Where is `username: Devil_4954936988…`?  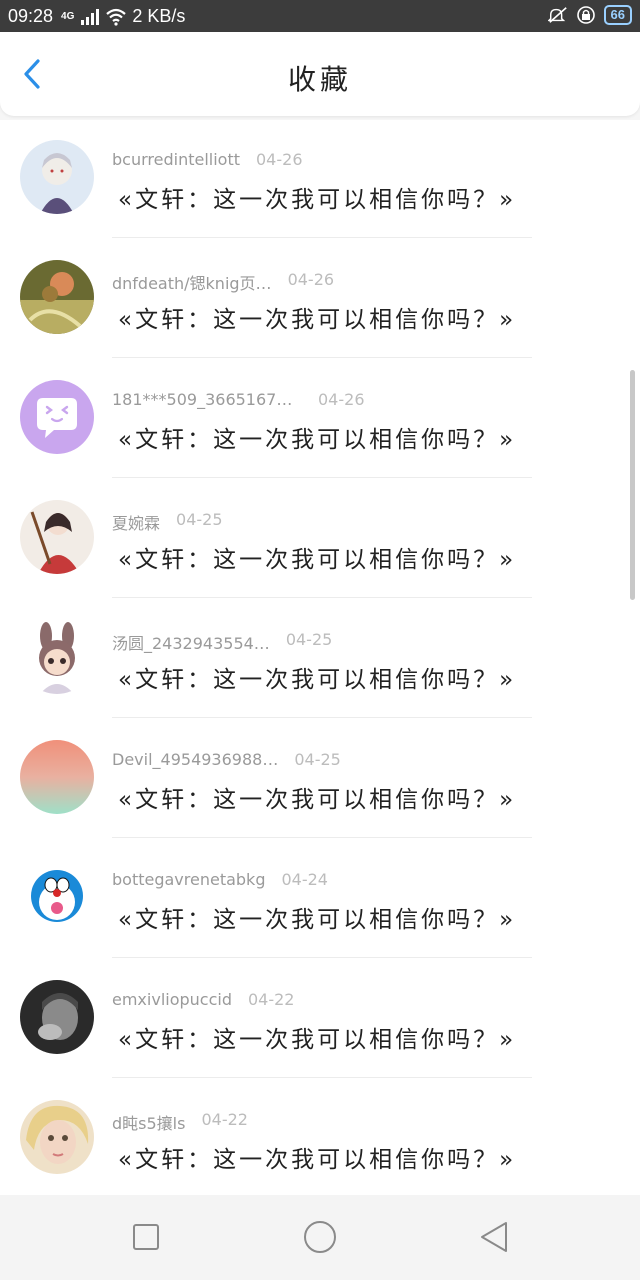 username: Devil_4954936988… is located at coordinates (195, 759).